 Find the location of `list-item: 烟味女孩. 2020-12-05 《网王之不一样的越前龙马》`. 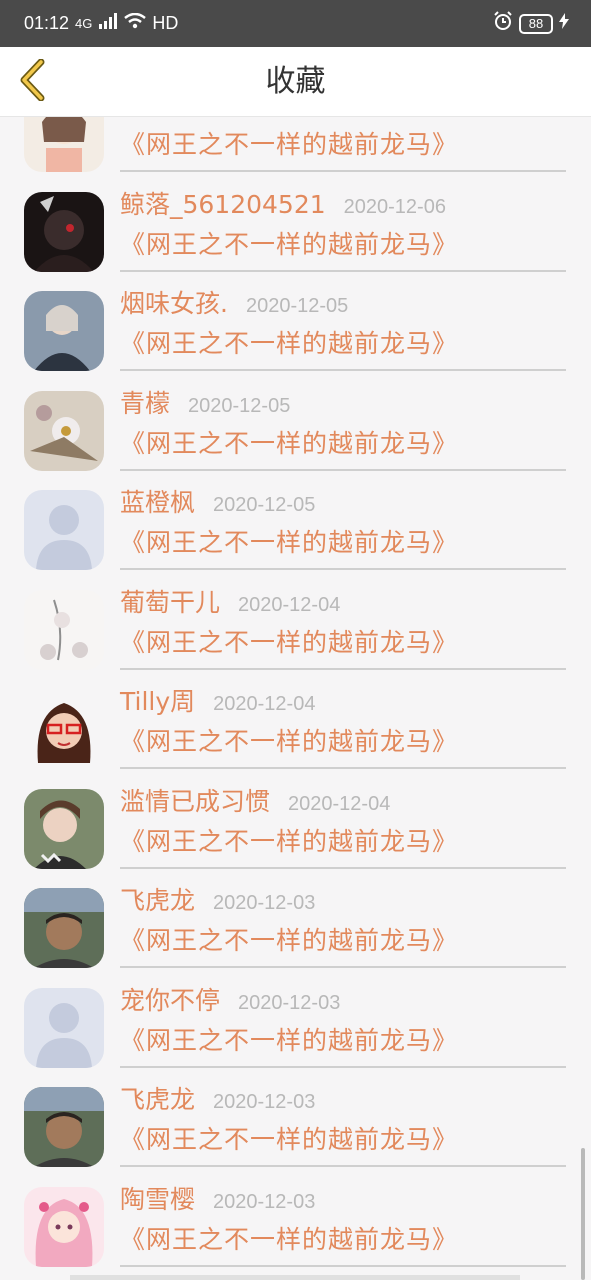

list-item: 烟味女孩. 2020-12-05 《网王之不一样的越前龙马》 is located at coordinates (295, 323).